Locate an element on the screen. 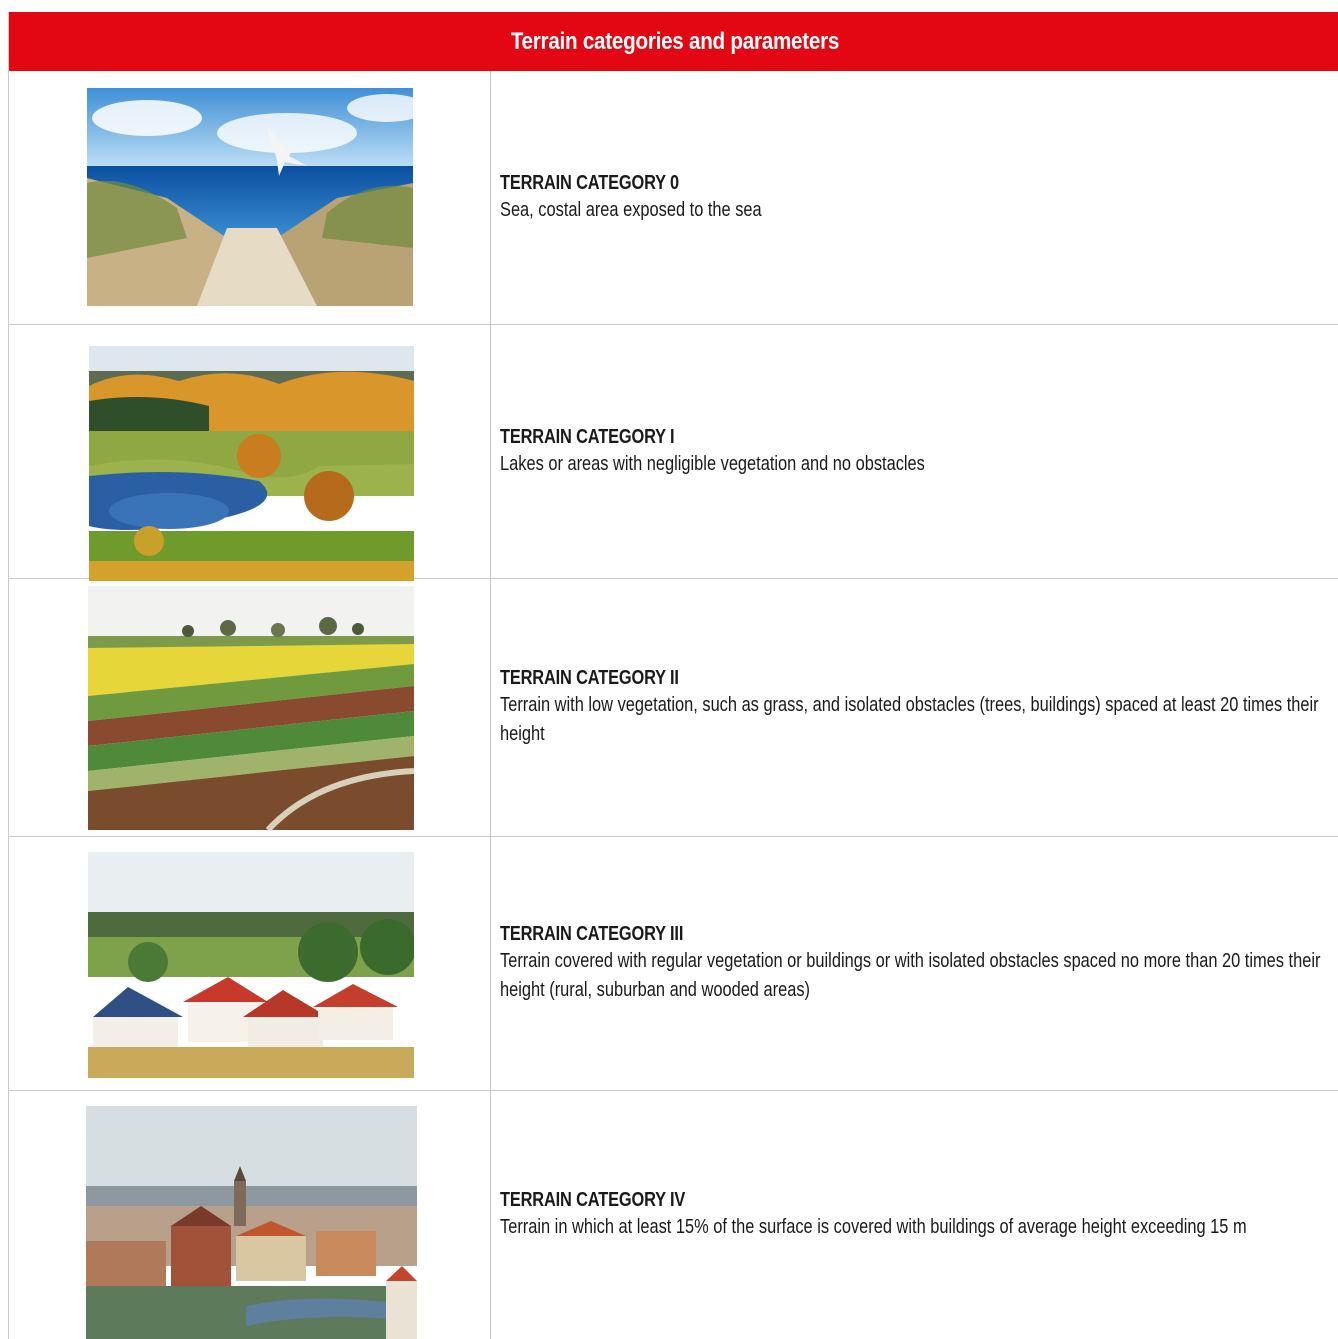 This screenshot has width=1338, height=1339. farmland-fields-photo is located at coordinates (251, 708).